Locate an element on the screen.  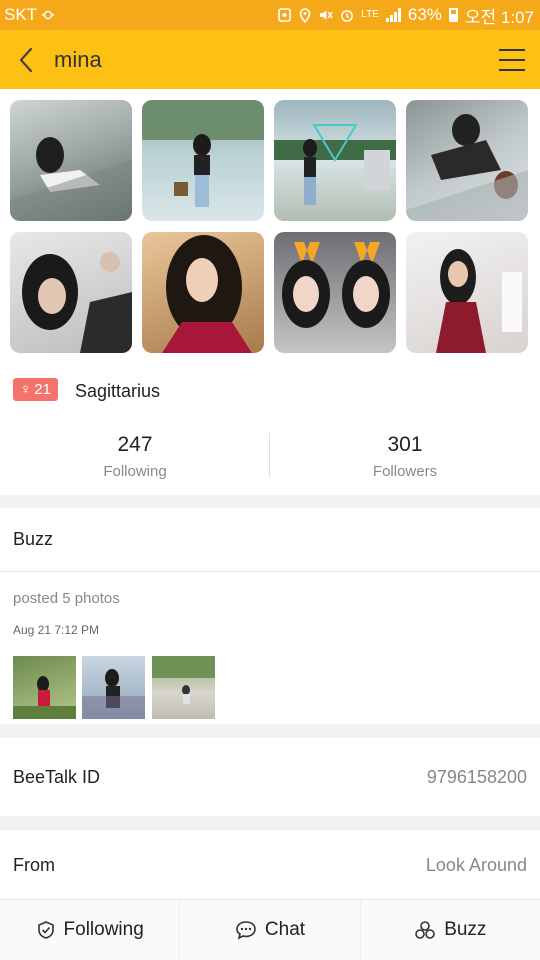
status-bar: SKT LTE 63% 오전 1:07 is located at coordinates (270, 15).